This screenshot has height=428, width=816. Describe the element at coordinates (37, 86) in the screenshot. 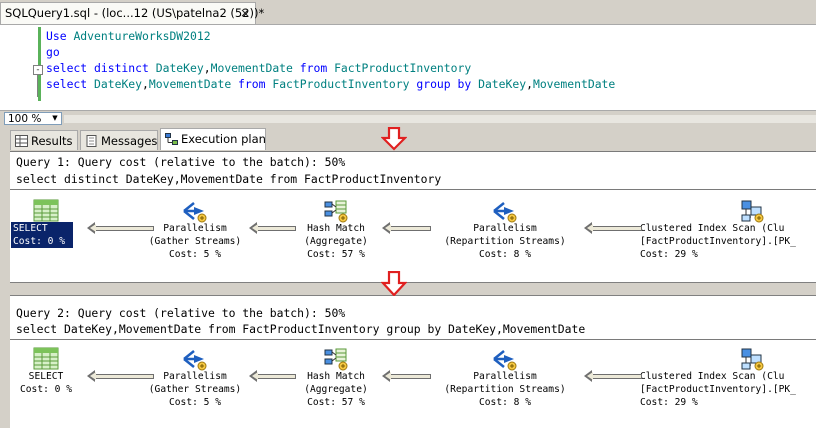

I see `outline-line` at that location.